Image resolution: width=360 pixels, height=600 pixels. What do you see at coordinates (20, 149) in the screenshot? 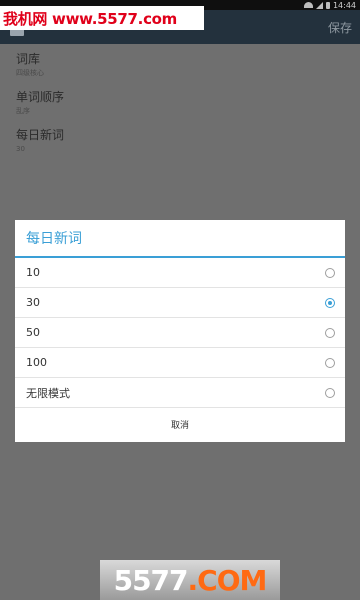
I see `setting-subtitle: 30` at bounding box center [20, 149].